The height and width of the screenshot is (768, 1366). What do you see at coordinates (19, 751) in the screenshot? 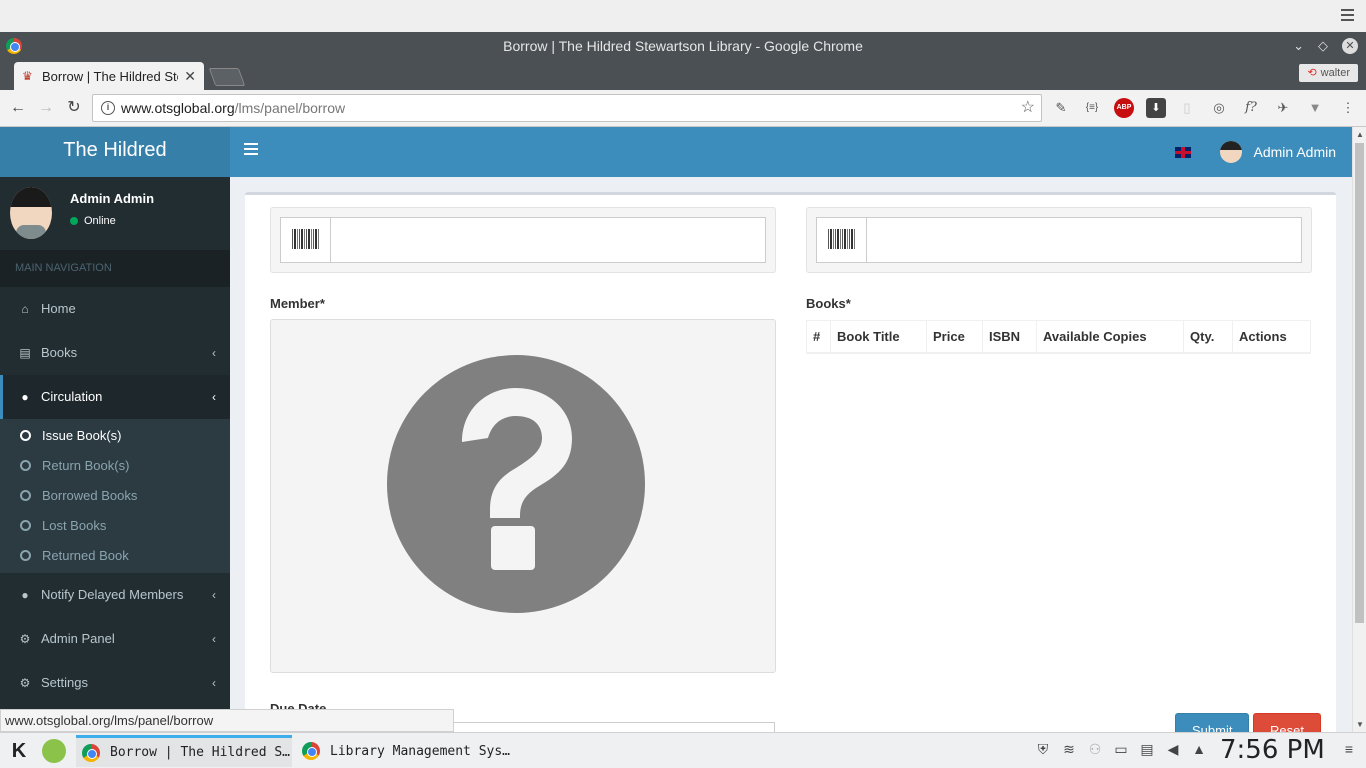
I see `kde-launcher-icon: K` at bounding box center [19, 751].